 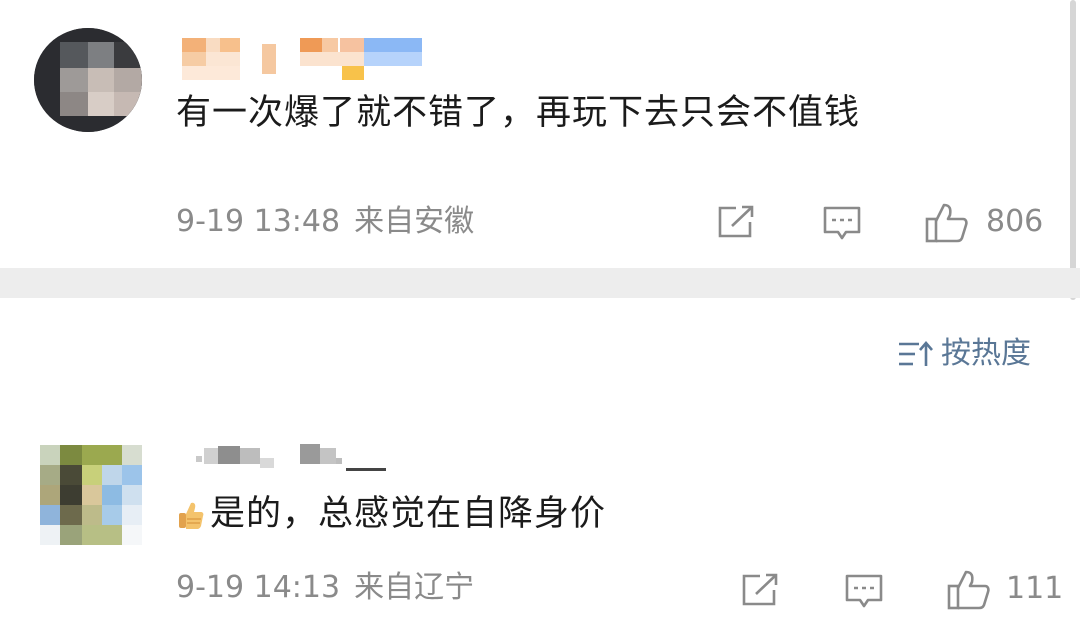 What do you see at coordinates (518, 113) in the screenshot?
I see `comment-text: 有一次爆了就不错了，再玩下去只会不值钱` at bounding box center [518, 113].